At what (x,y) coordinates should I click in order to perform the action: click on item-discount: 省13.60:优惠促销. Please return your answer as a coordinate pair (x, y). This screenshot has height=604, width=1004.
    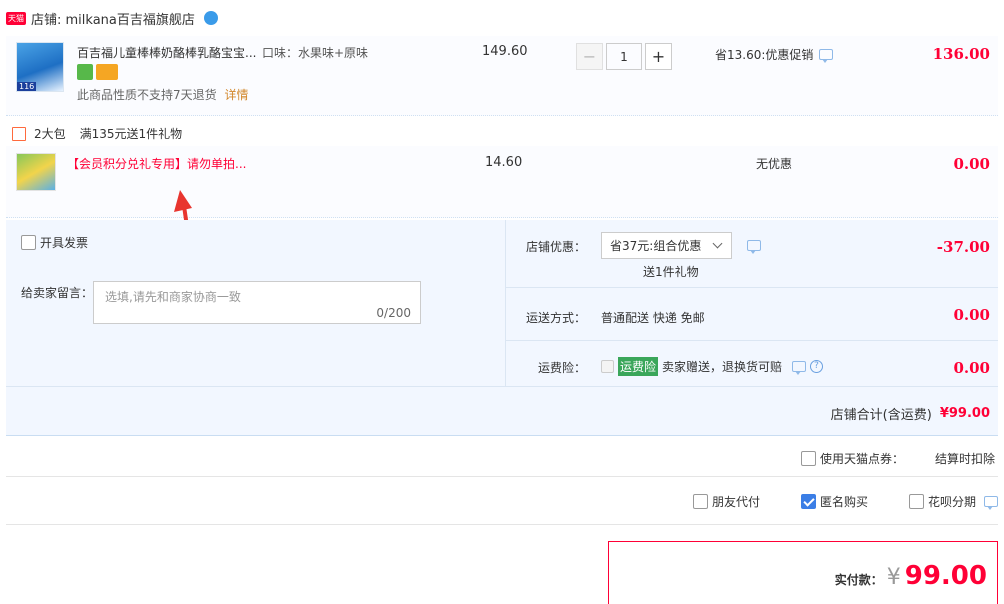
    Looking at the image, I should click on (774, 54).